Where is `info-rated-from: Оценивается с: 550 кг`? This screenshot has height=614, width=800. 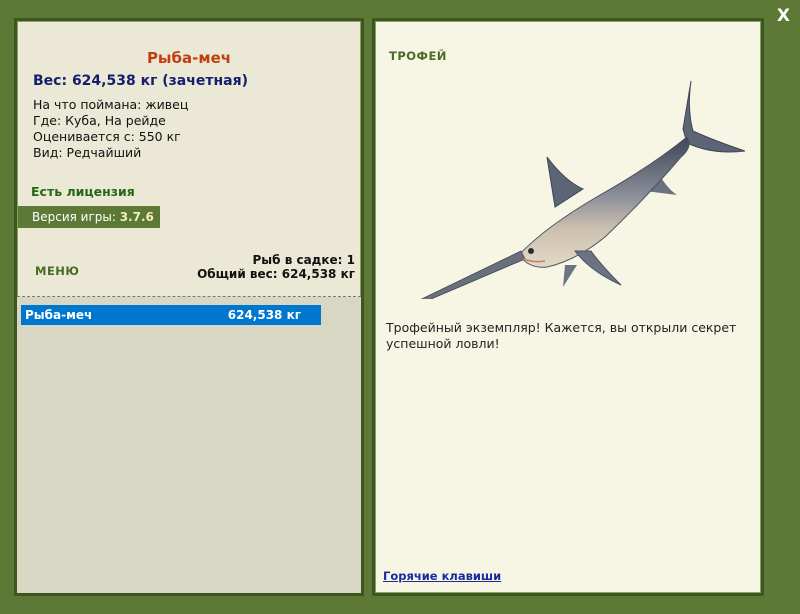
info-rated-from: Оценивается с: 550 кг is located at coordinates (107, 136).